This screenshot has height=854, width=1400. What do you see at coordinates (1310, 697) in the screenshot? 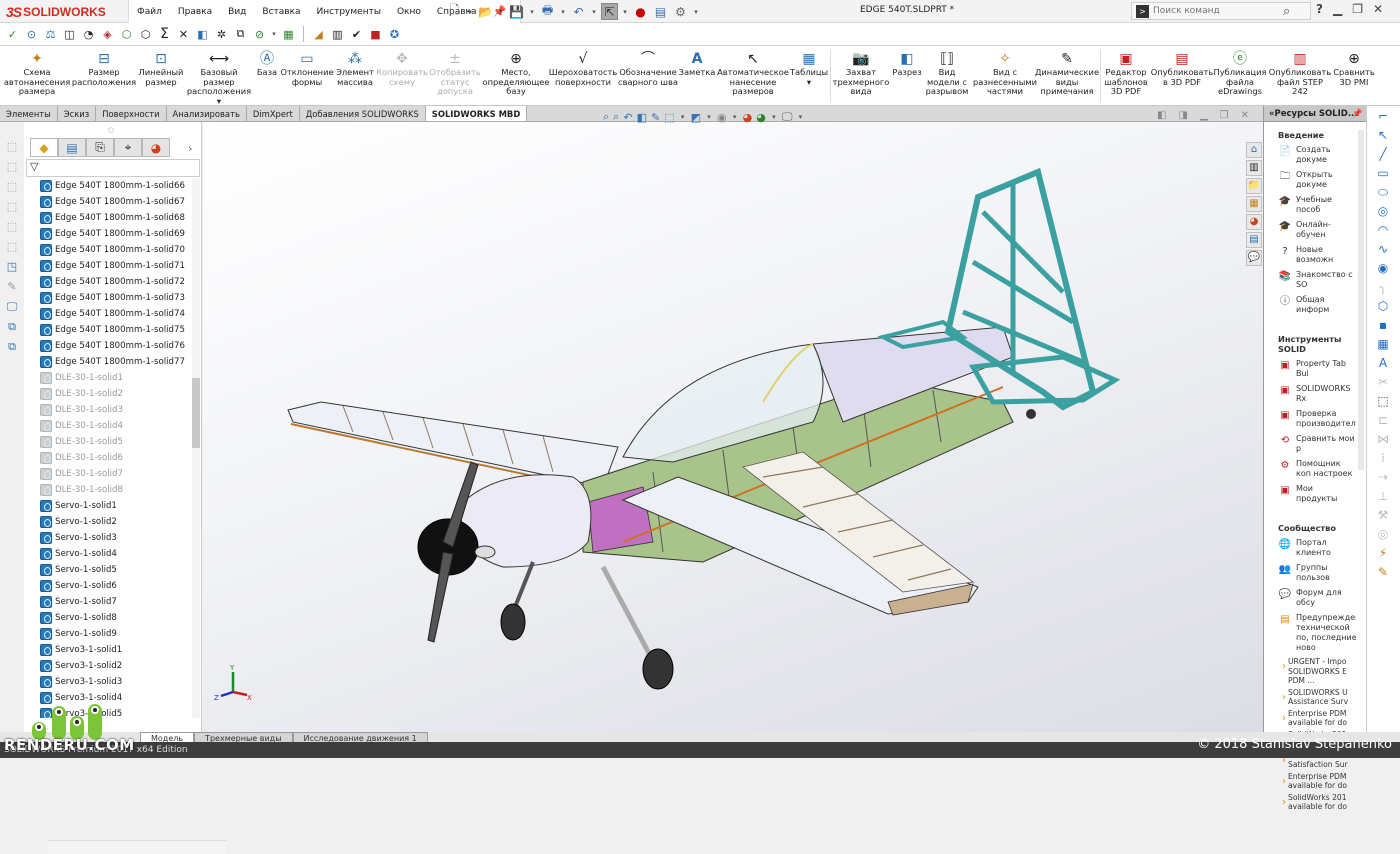
I see `news-item: SOLIDWORKS U Assistance Surv` at bounding box center [1310, 697].